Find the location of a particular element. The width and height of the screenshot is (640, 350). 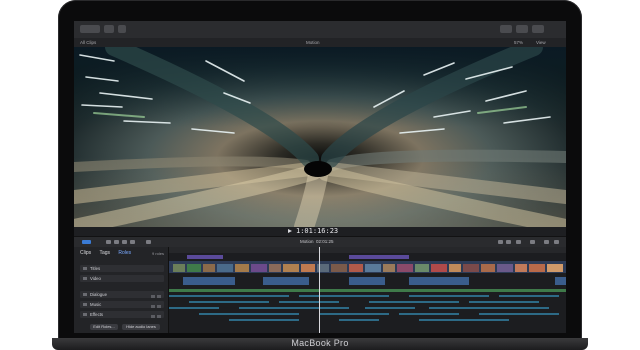

playhead is located at coordinates (319, 290).